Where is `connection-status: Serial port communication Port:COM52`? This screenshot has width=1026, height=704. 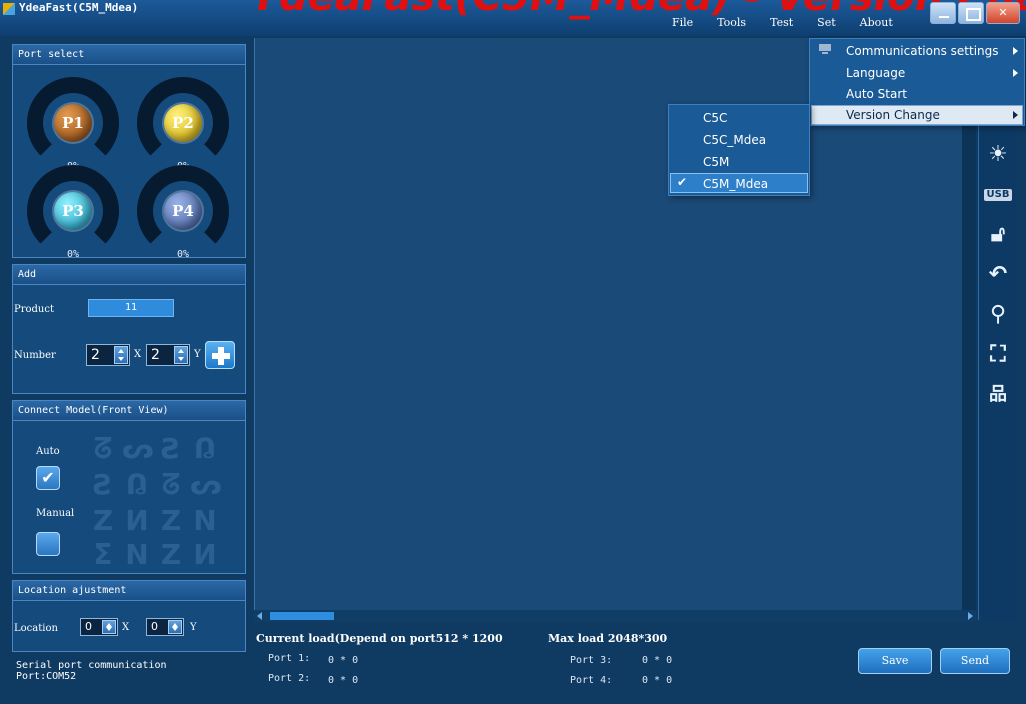
connection-status: Serial port communication Port:COM52 is located at coordinates (91, 671).